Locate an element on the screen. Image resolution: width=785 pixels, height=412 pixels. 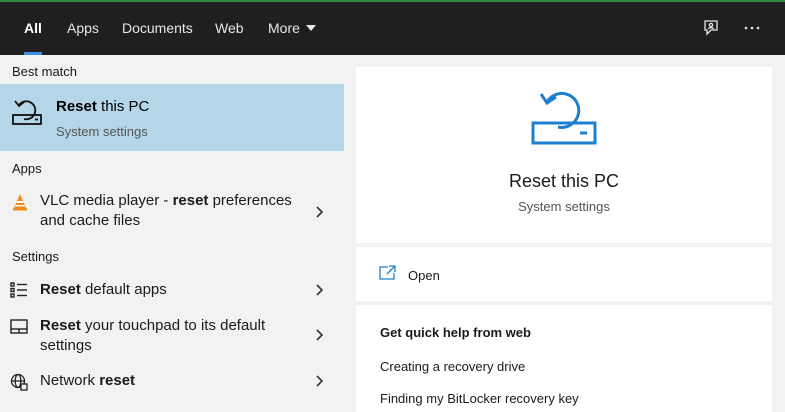
tab-documents-label: Documents is located at coordinates (157, 28).